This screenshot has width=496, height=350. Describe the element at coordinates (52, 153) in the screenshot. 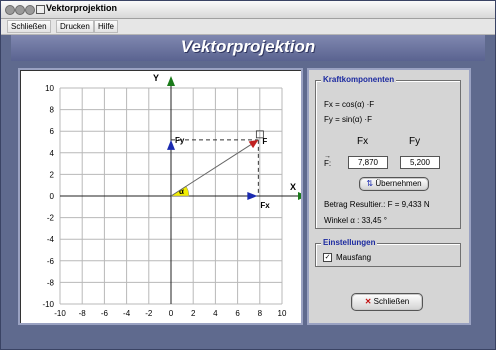

I see `y-tick-label: 4` at that location.